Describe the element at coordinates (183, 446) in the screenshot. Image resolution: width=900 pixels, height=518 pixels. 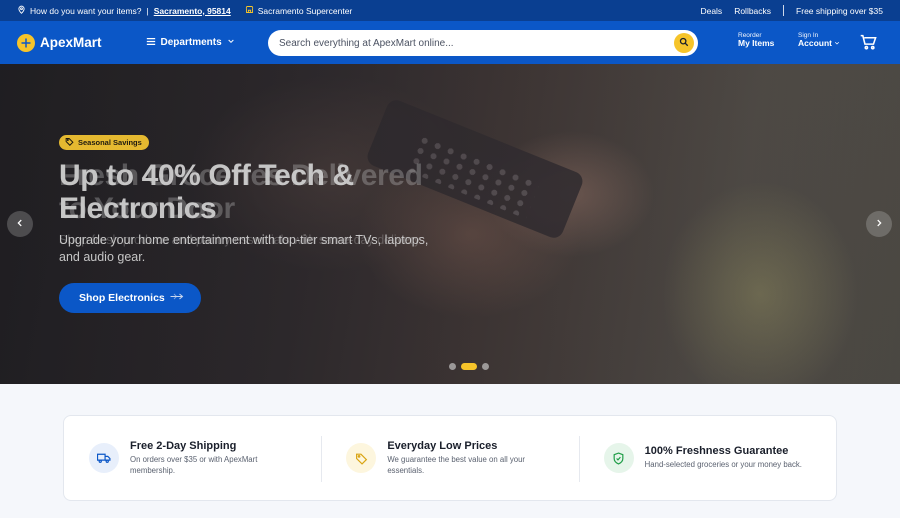
I see `benefit-title: Free 2-Day Shipping` at that location.